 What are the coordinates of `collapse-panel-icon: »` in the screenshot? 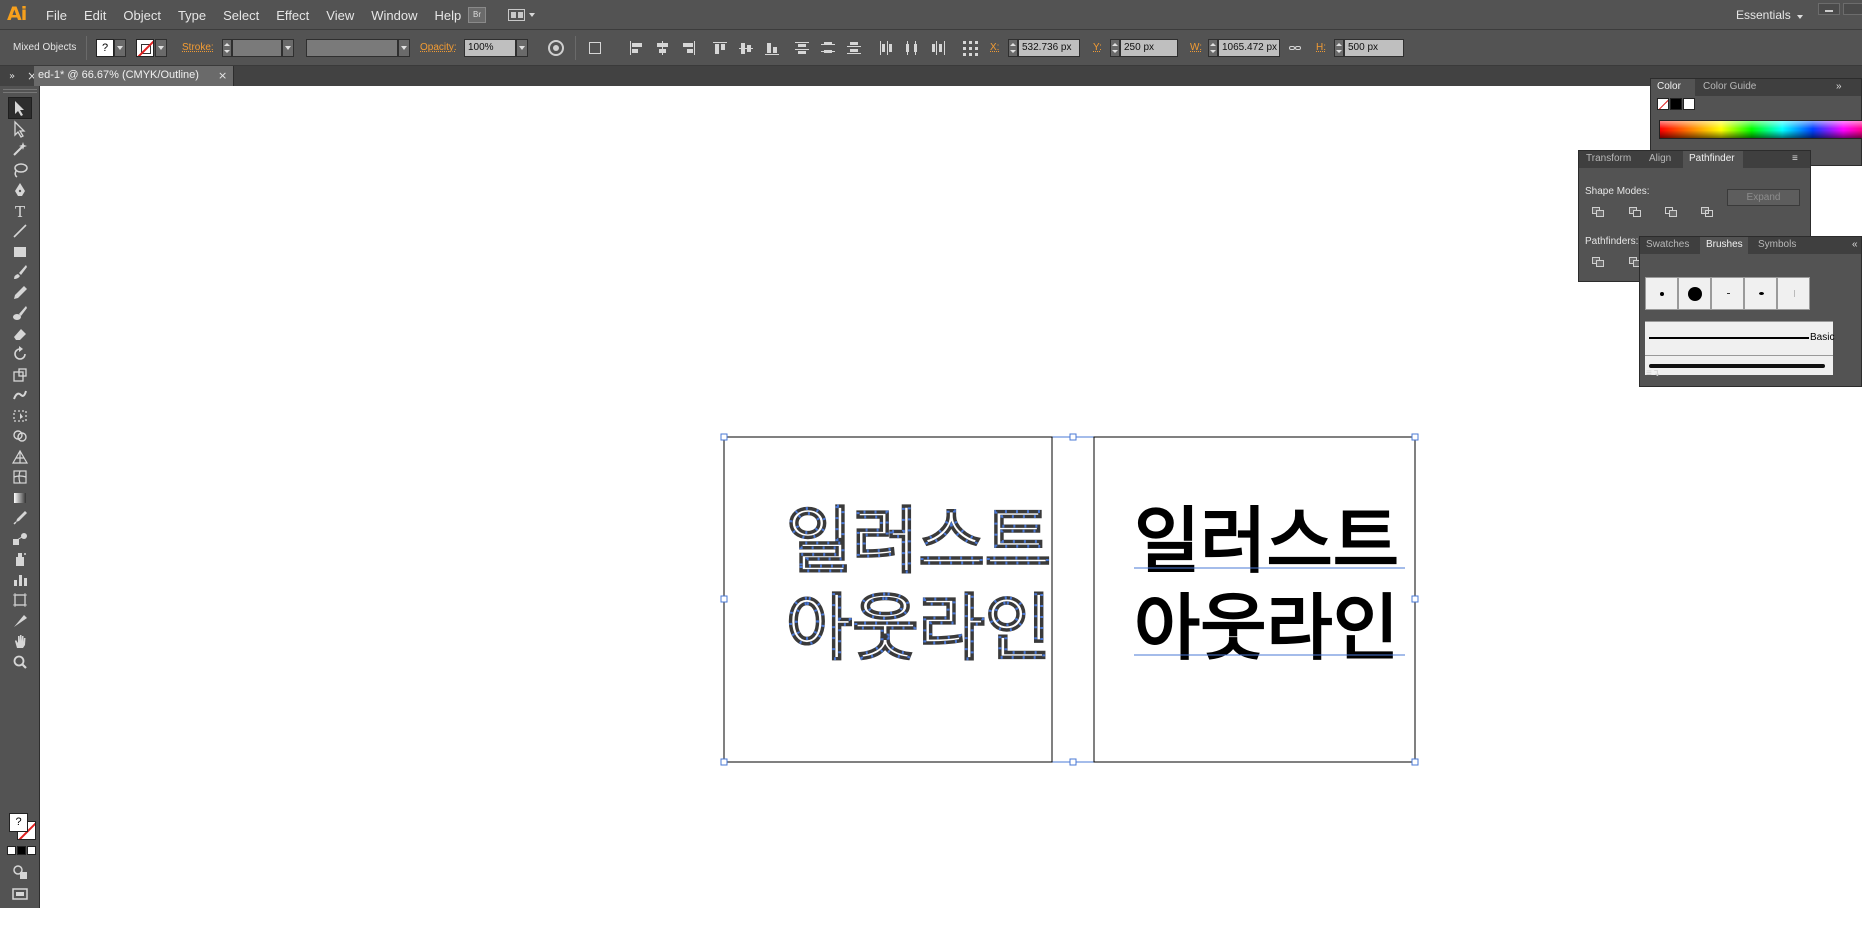 It's located at (1839, 86).